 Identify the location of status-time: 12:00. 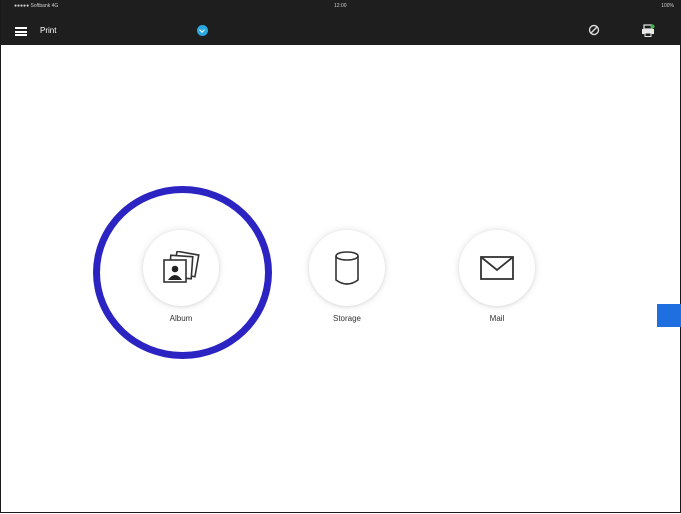
(340, 6).